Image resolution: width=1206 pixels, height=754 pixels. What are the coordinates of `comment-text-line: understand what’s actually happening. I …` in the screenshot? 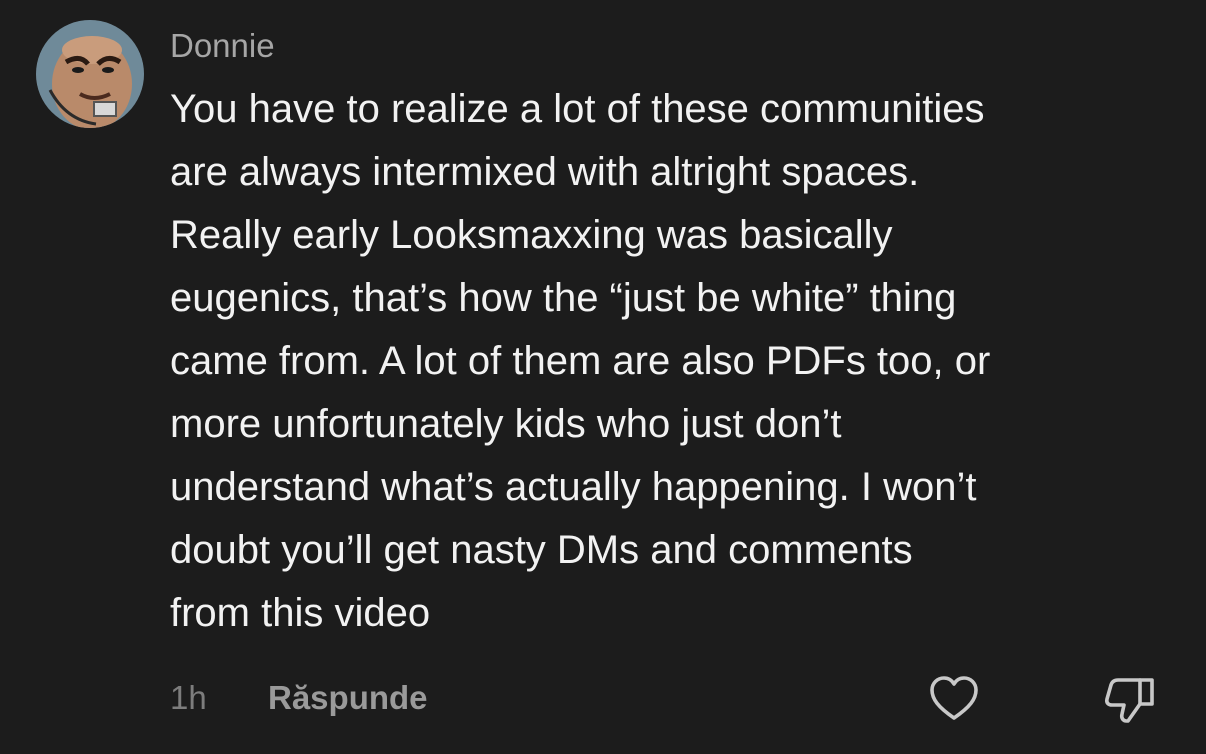 It's located at (573, 487).